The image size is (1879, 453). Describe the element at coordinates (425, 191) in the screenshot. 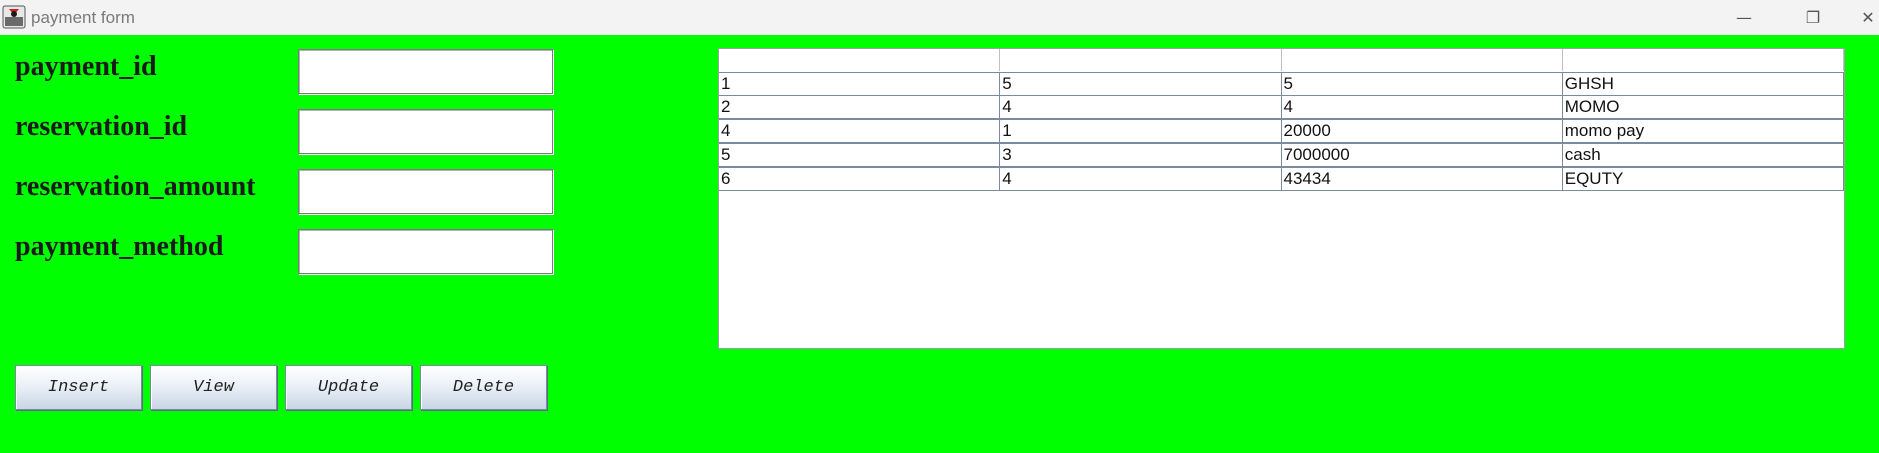

I see `reservation-amount-input` at that location.